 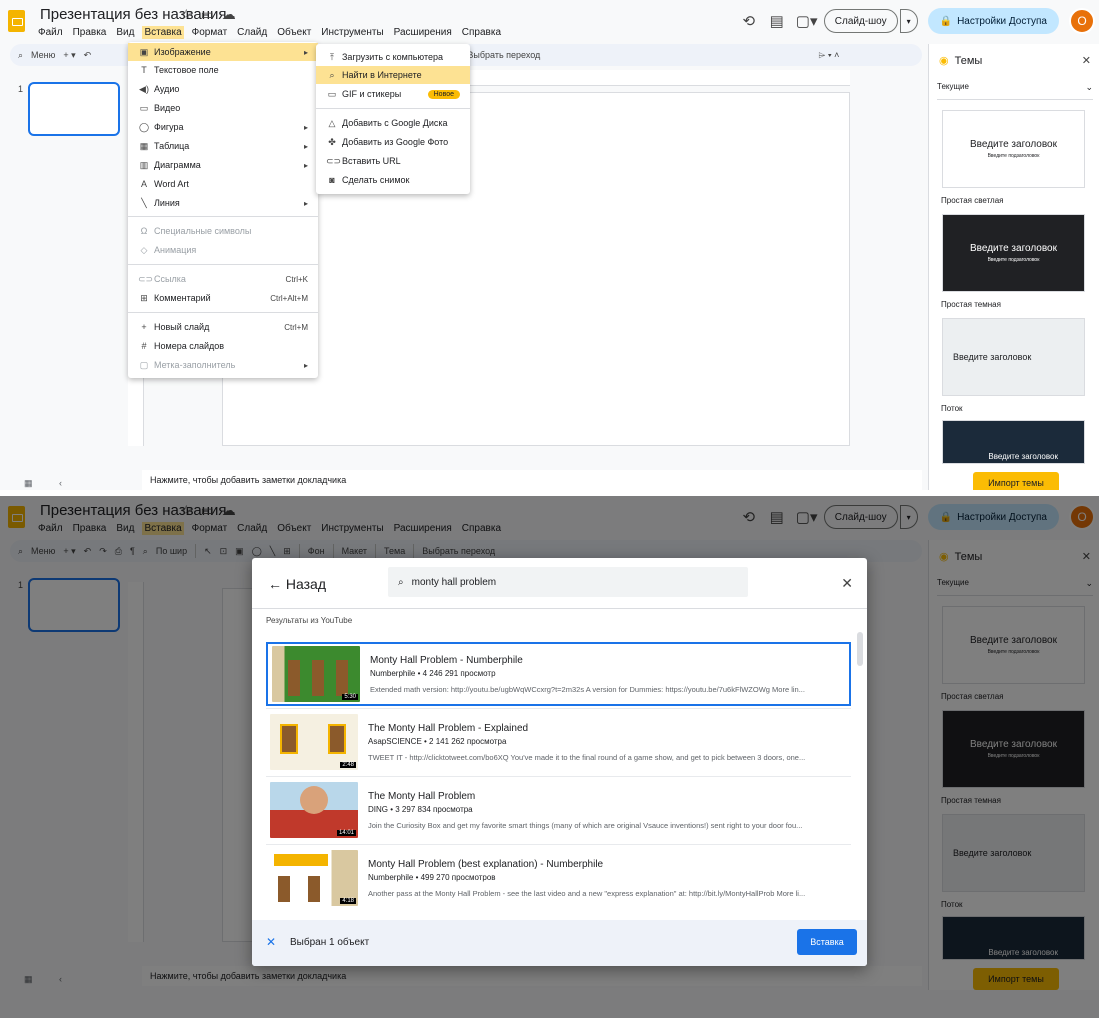 I want to click on submenu-photos: ✤ Добавить из Google Фото, so click(x=393, y=142).